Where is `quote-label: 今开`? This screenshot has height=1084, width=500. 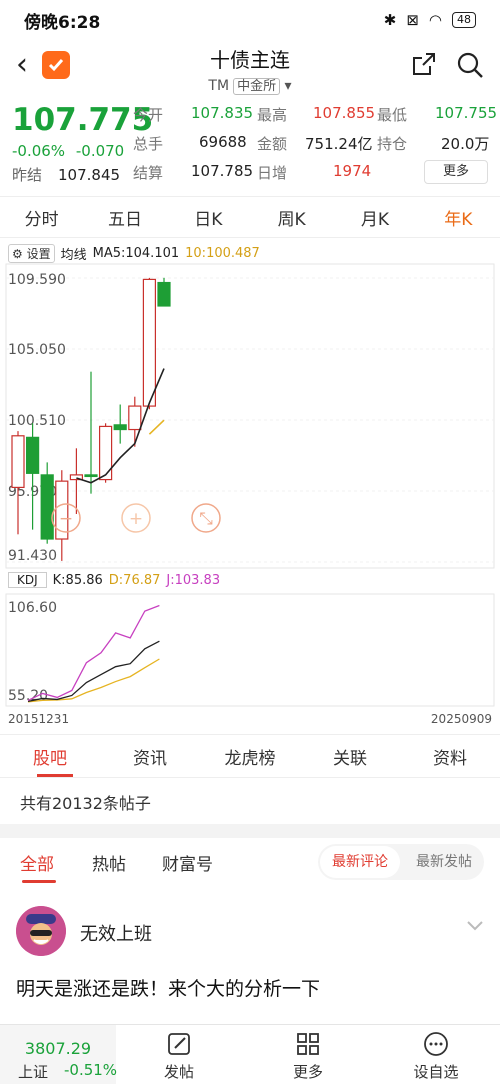 quote-label: 今开 is located at coordinates (148, 115).